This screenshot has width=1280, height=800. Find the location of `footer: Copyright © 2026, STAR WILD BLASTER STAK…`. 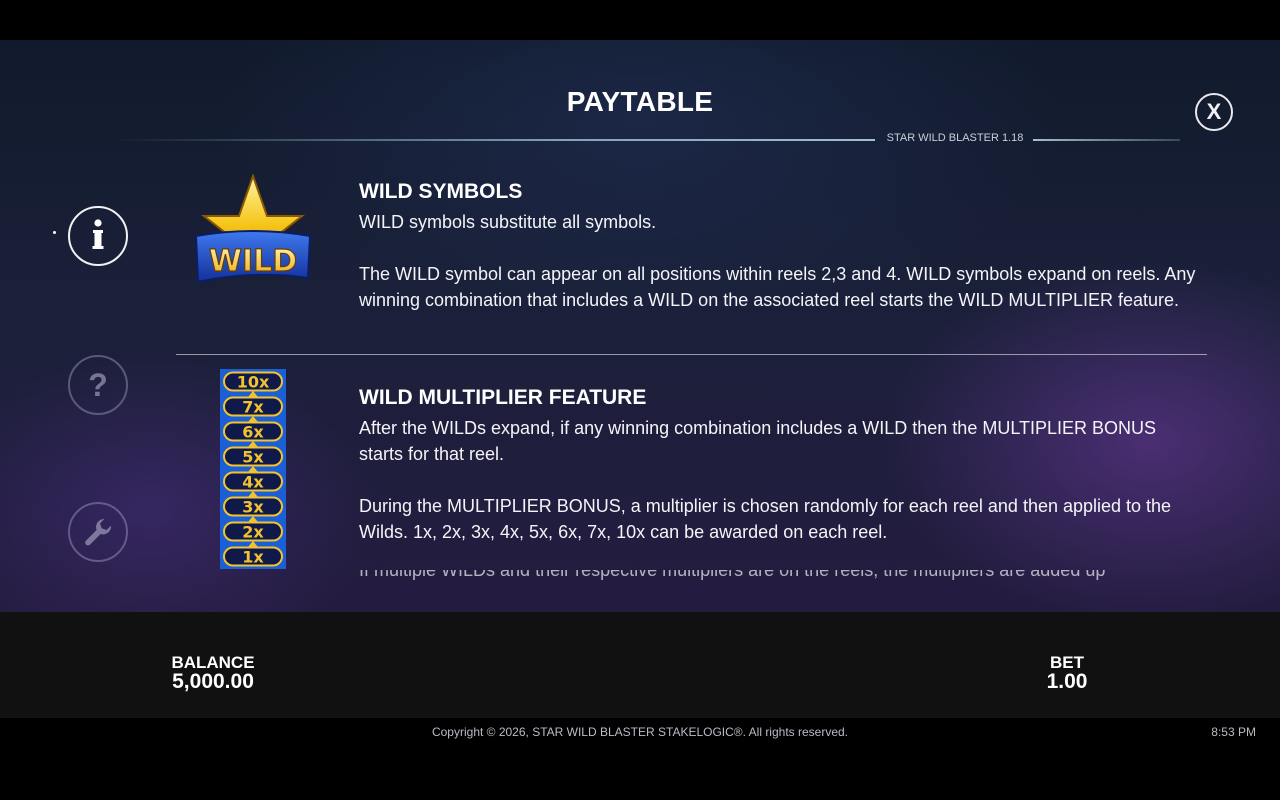

footer: Copyright © 2026, STAR WILD BLASTER STAK… is located at coordinates (640, 759).